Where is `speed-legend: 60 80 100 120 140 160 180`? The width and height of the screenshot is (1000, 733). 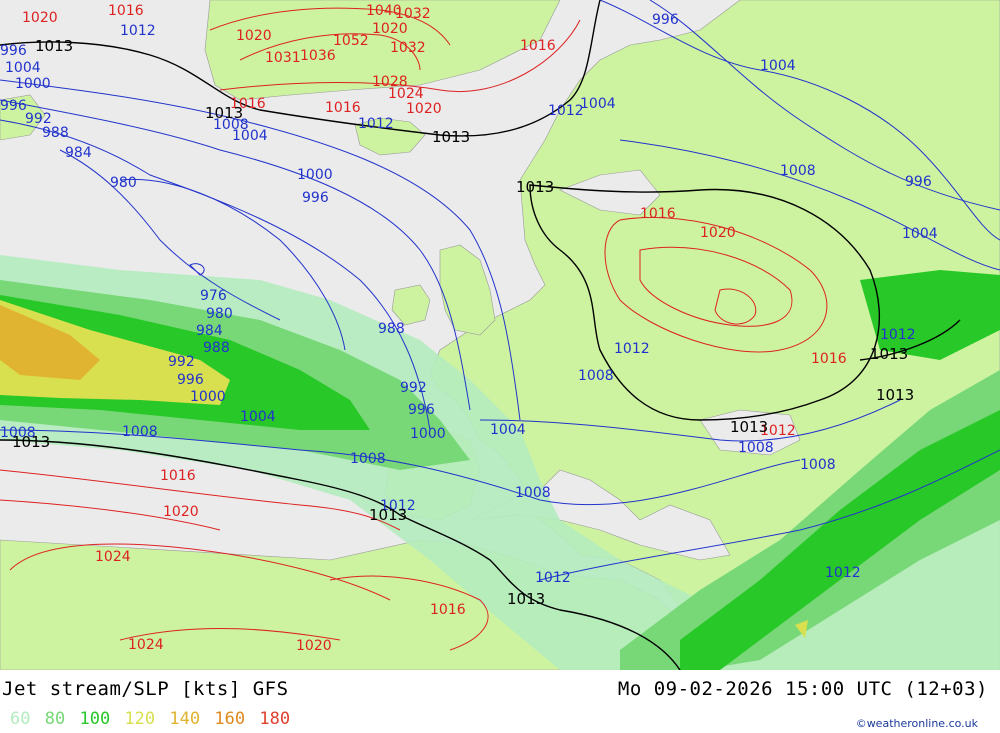
speed-legend: 60 80 100 120 140 160 180 is located at coordinates (152, 719).